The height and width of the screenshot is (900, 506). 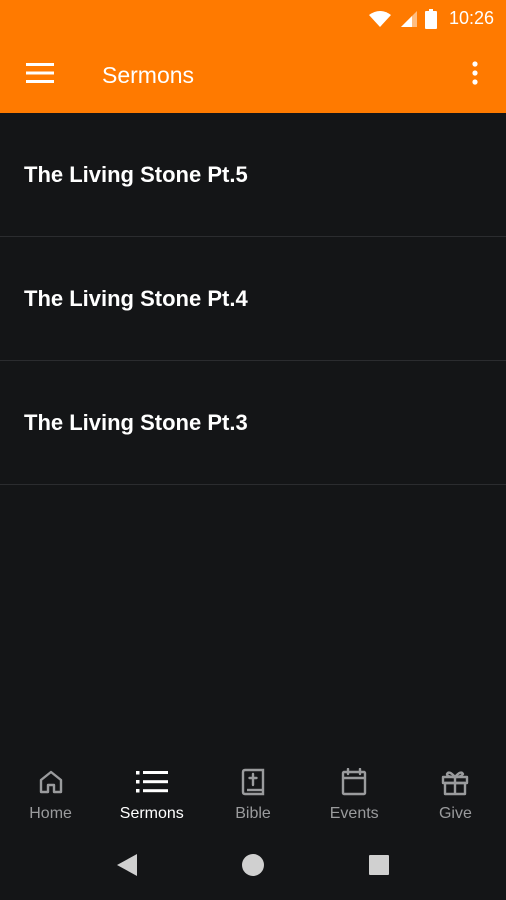 What do you see at coordinates (50, 813) in the screenshot?
I see `nav-label-home: Home` at bounding box center [50, 813].